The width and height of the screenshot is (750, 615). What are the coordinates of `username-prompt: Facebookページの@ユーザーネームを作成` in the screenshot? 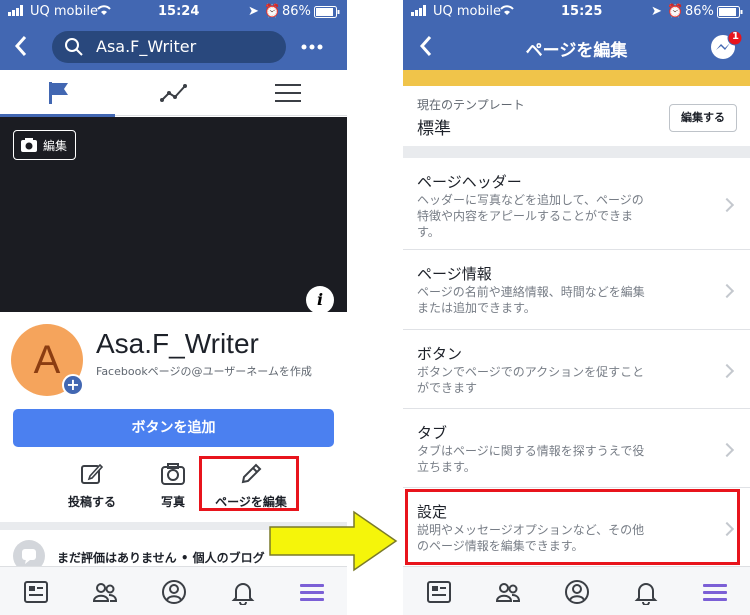 It's located at (216, 372).